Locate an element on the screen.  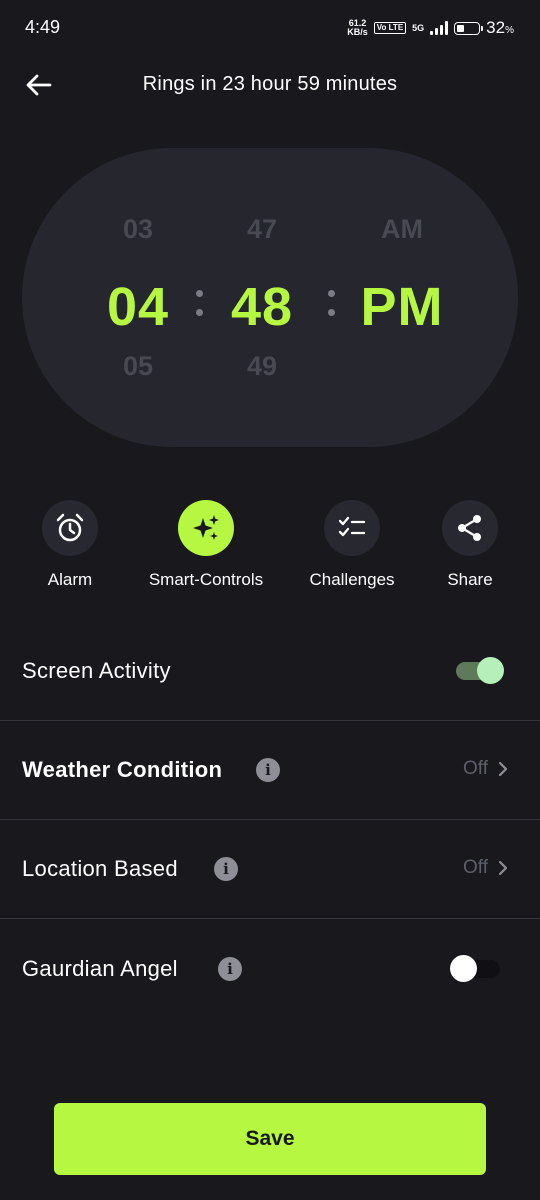
tab-alarm: Alarm is located at coordinates (70, 543).